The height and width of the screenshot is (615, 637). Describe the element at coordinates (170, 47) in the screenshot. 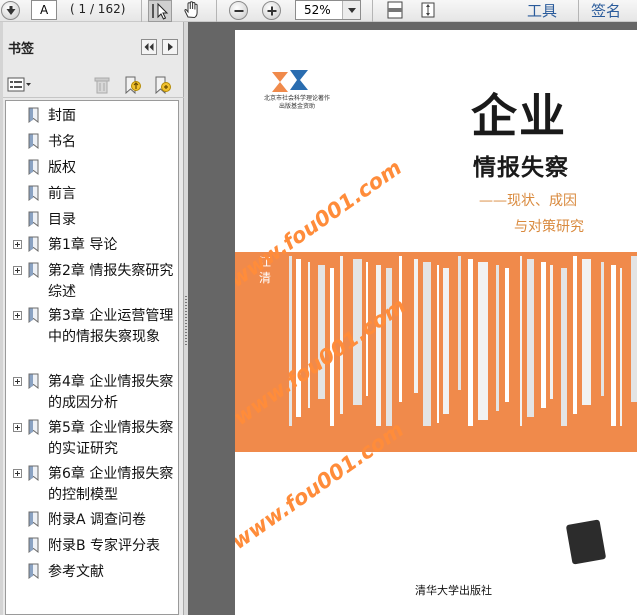

I see `panel-options-button` at that location.